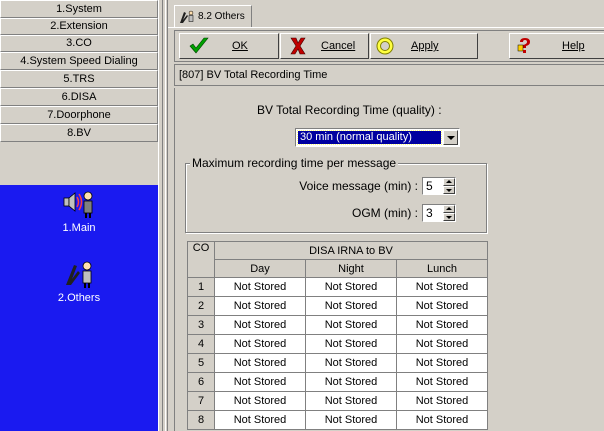 This screenshot has width=604, height=431. Describe the element at coordinates (229, 46) in the screenshot. I see `ok-button: OK` at that location.